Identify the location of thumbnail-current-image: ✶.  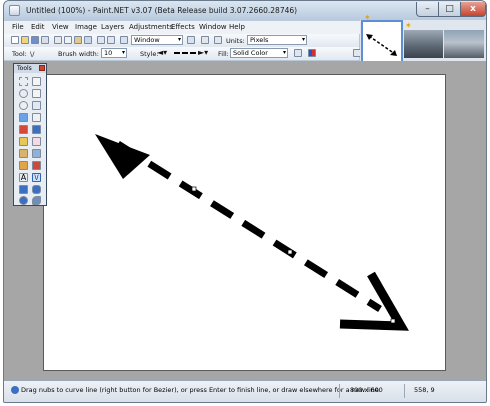
(382, 38).